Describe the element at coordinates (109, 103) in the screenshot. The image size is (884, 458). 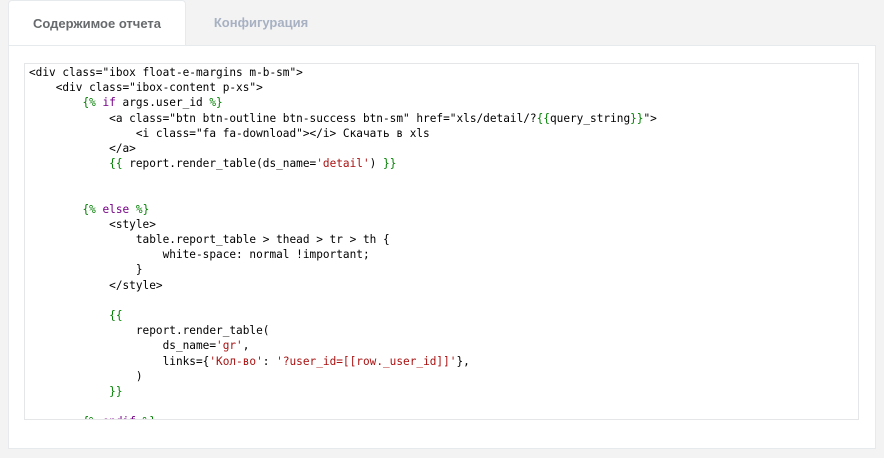
I see `keyword-token: if` at that location.